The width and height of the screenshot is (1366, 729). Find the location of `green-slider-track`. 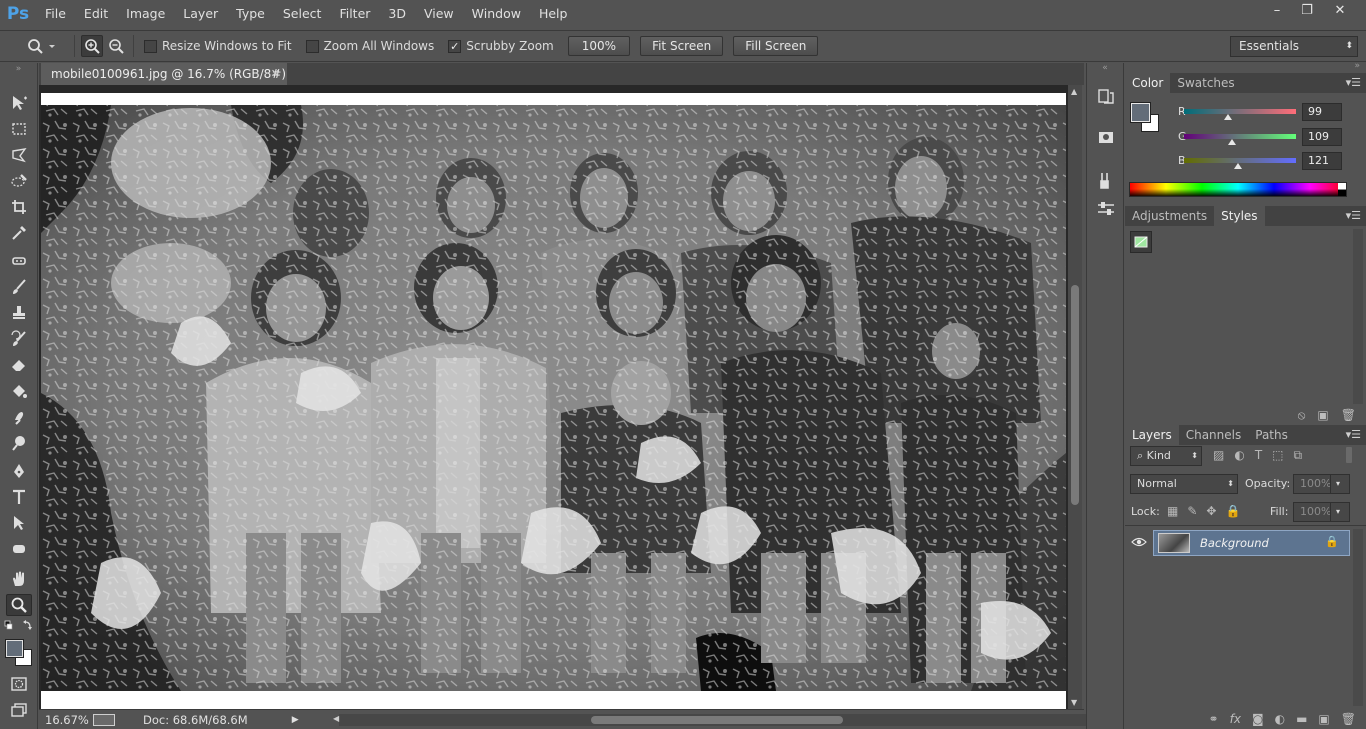

green-slider-track is located at coordinates (1240, 136).